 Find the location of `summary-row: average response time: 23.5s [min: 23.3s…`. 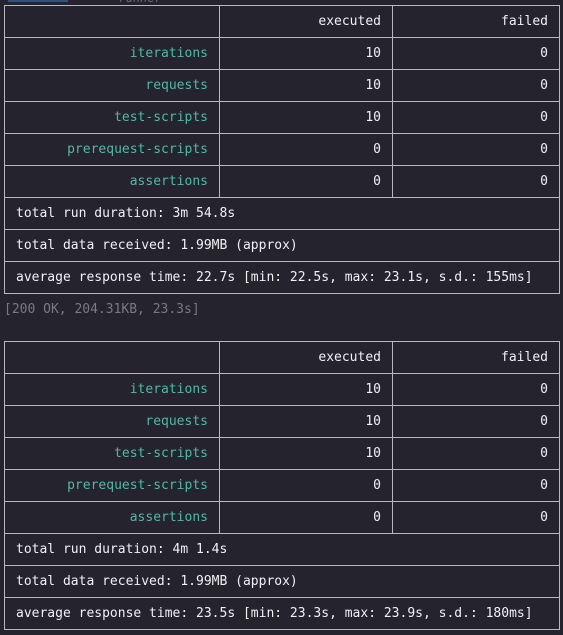

summary-row: average response time: 23.5s [min: 23.3s… is located at coordinates (282, 613).